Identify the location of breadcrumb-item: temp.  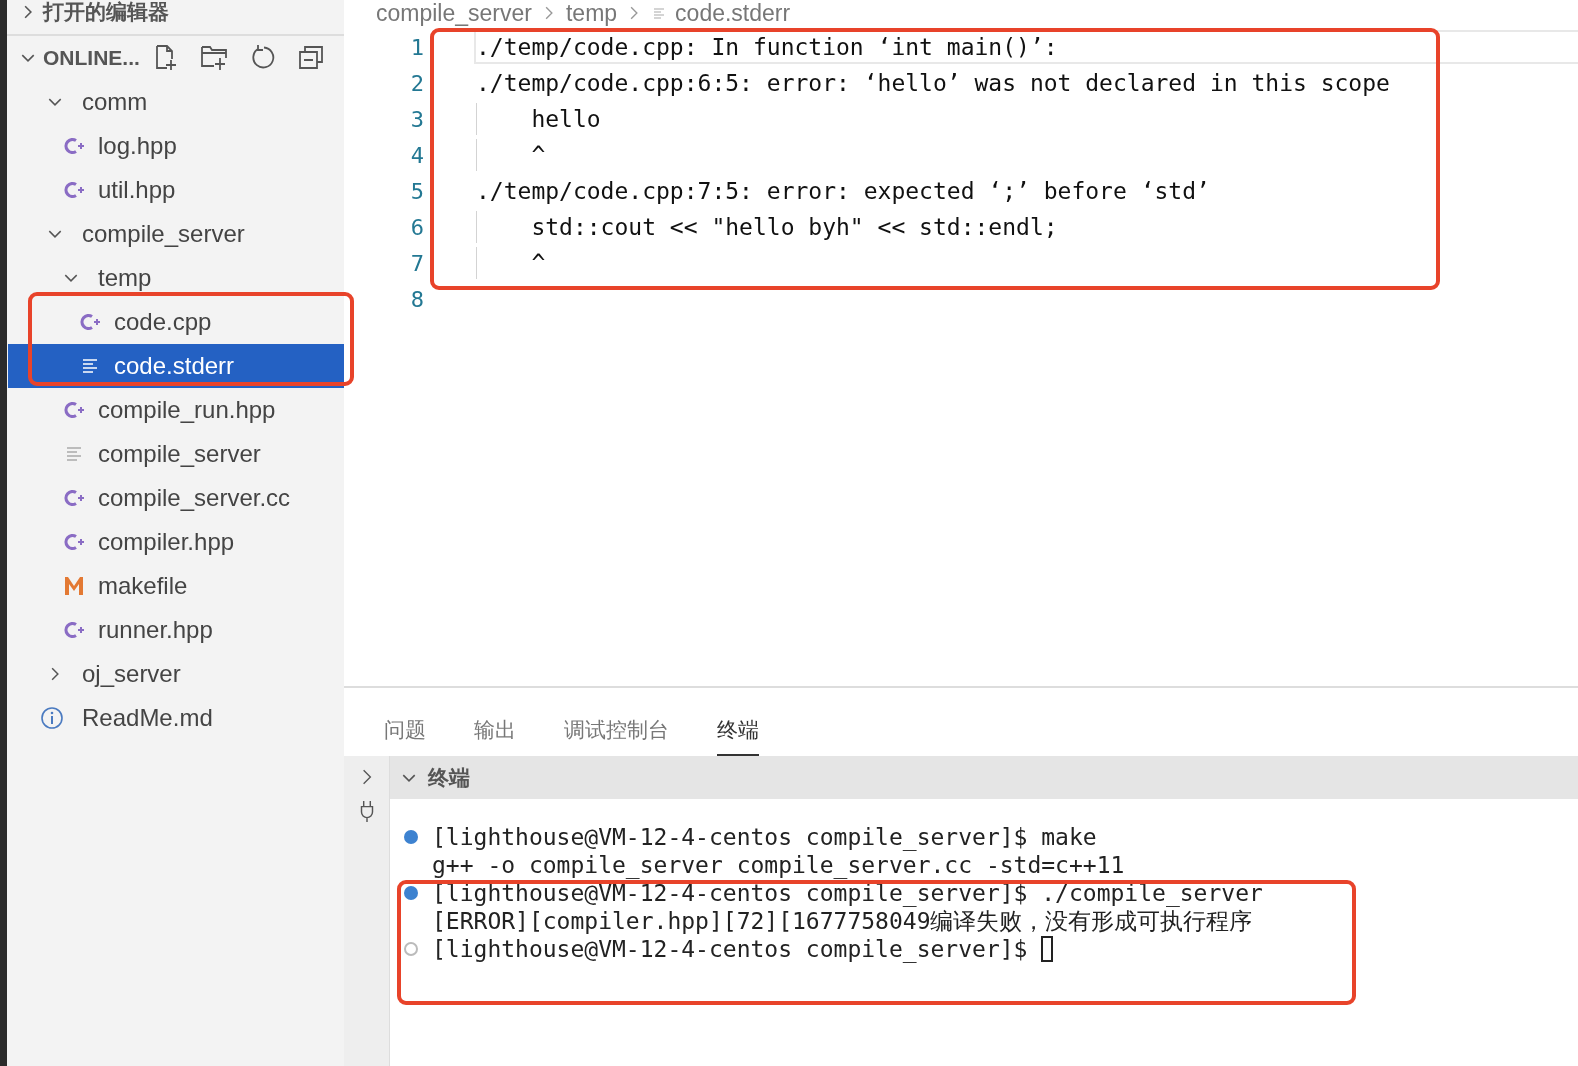
(591, 13).